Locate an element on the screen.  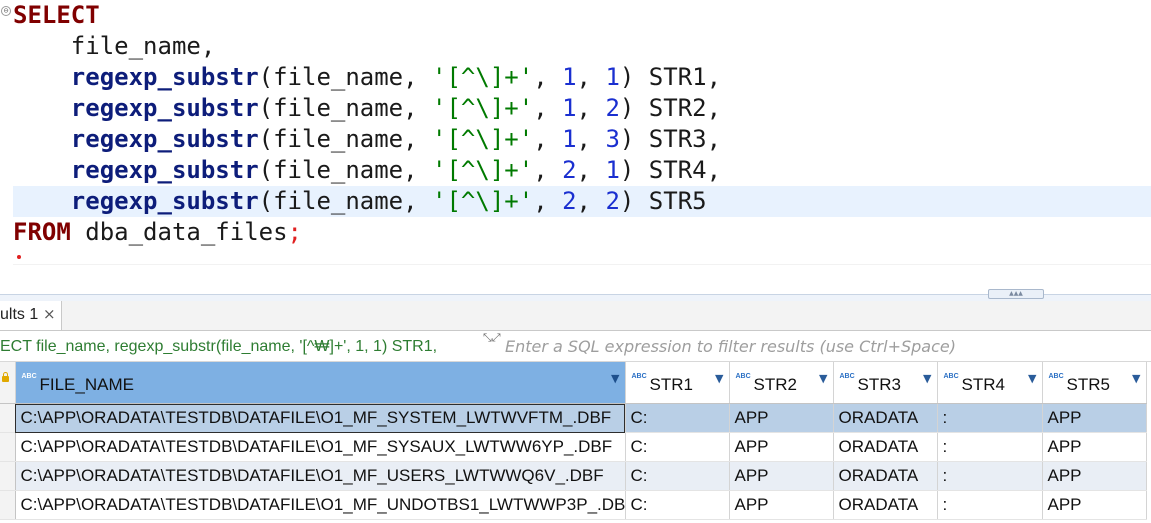
expand-icon: ⤡⤢ is located at coordinates (492, 342).